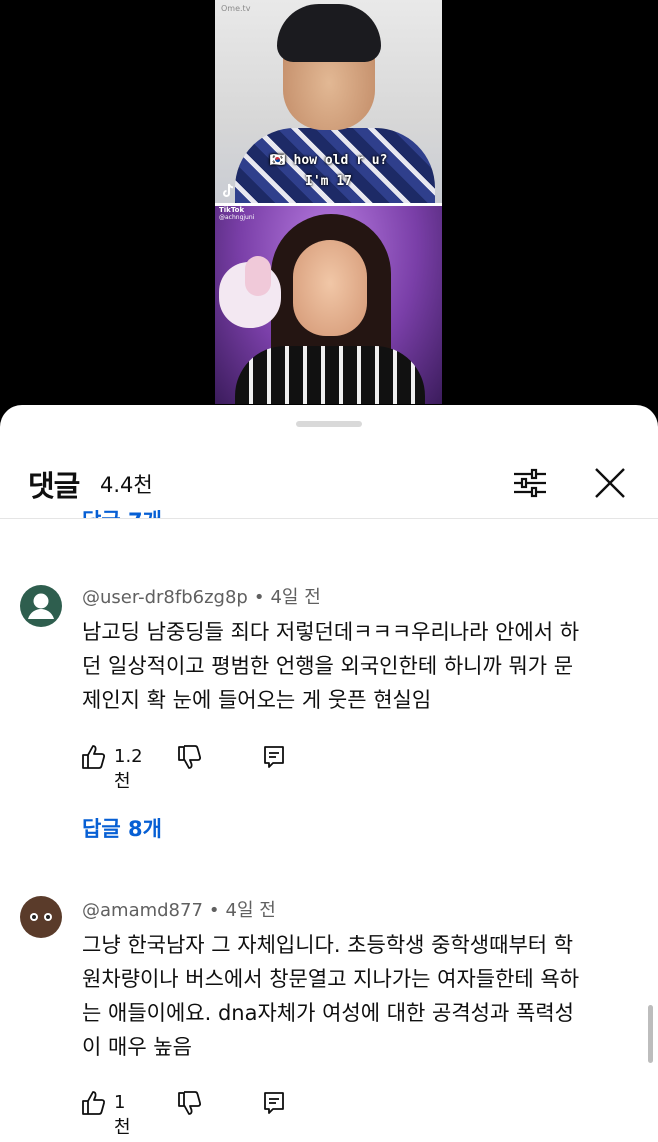  I want to click on close-button, so click(610, 483).